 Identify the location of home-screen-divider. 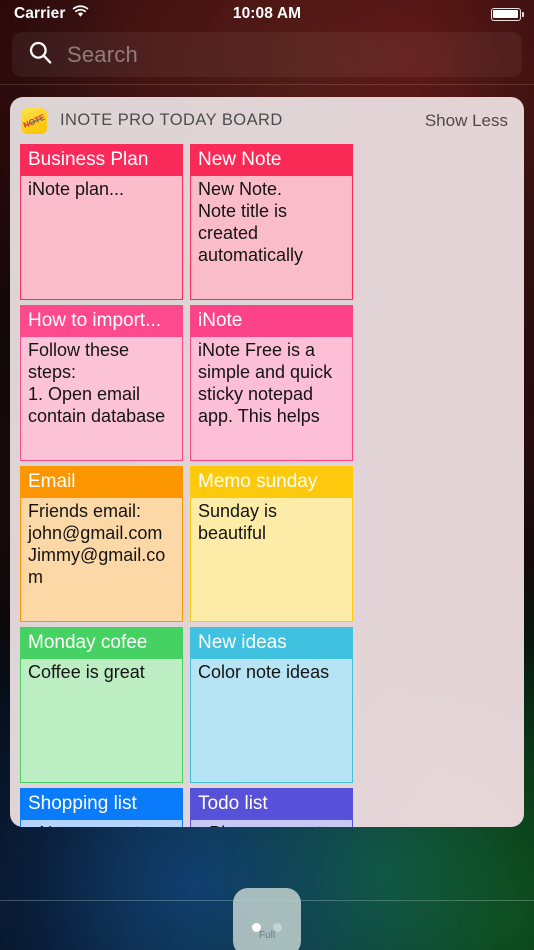
(267, 900).